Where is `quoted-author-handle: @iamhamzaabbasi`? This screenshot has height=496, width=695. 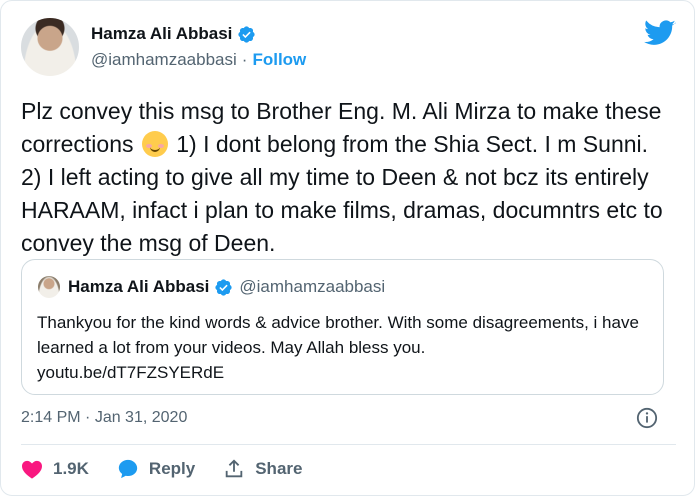
quoted-author-handle: @iamhamzaabbasi is located at coordinates (312, 286).